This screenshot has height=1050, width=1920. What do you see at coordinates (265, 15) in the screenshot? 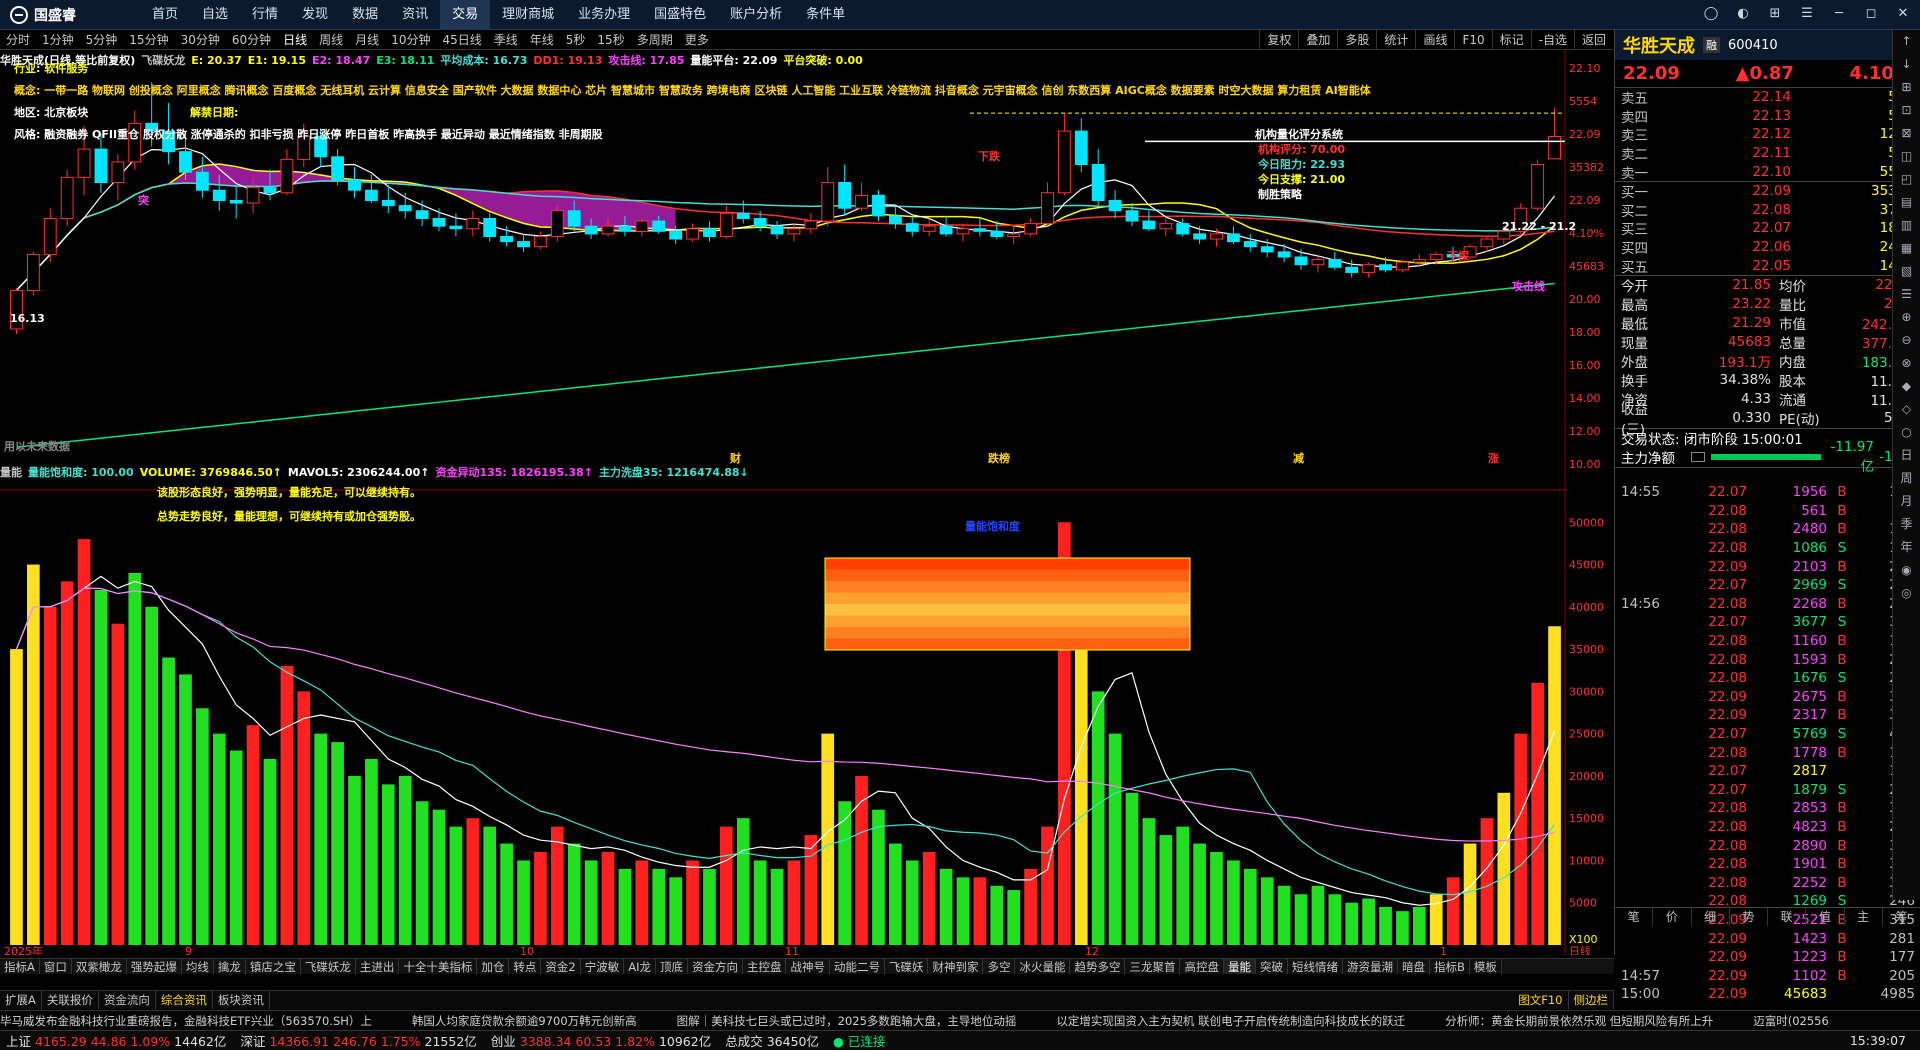
I see `menu-item: 行情` at bounding box center [265, 15].